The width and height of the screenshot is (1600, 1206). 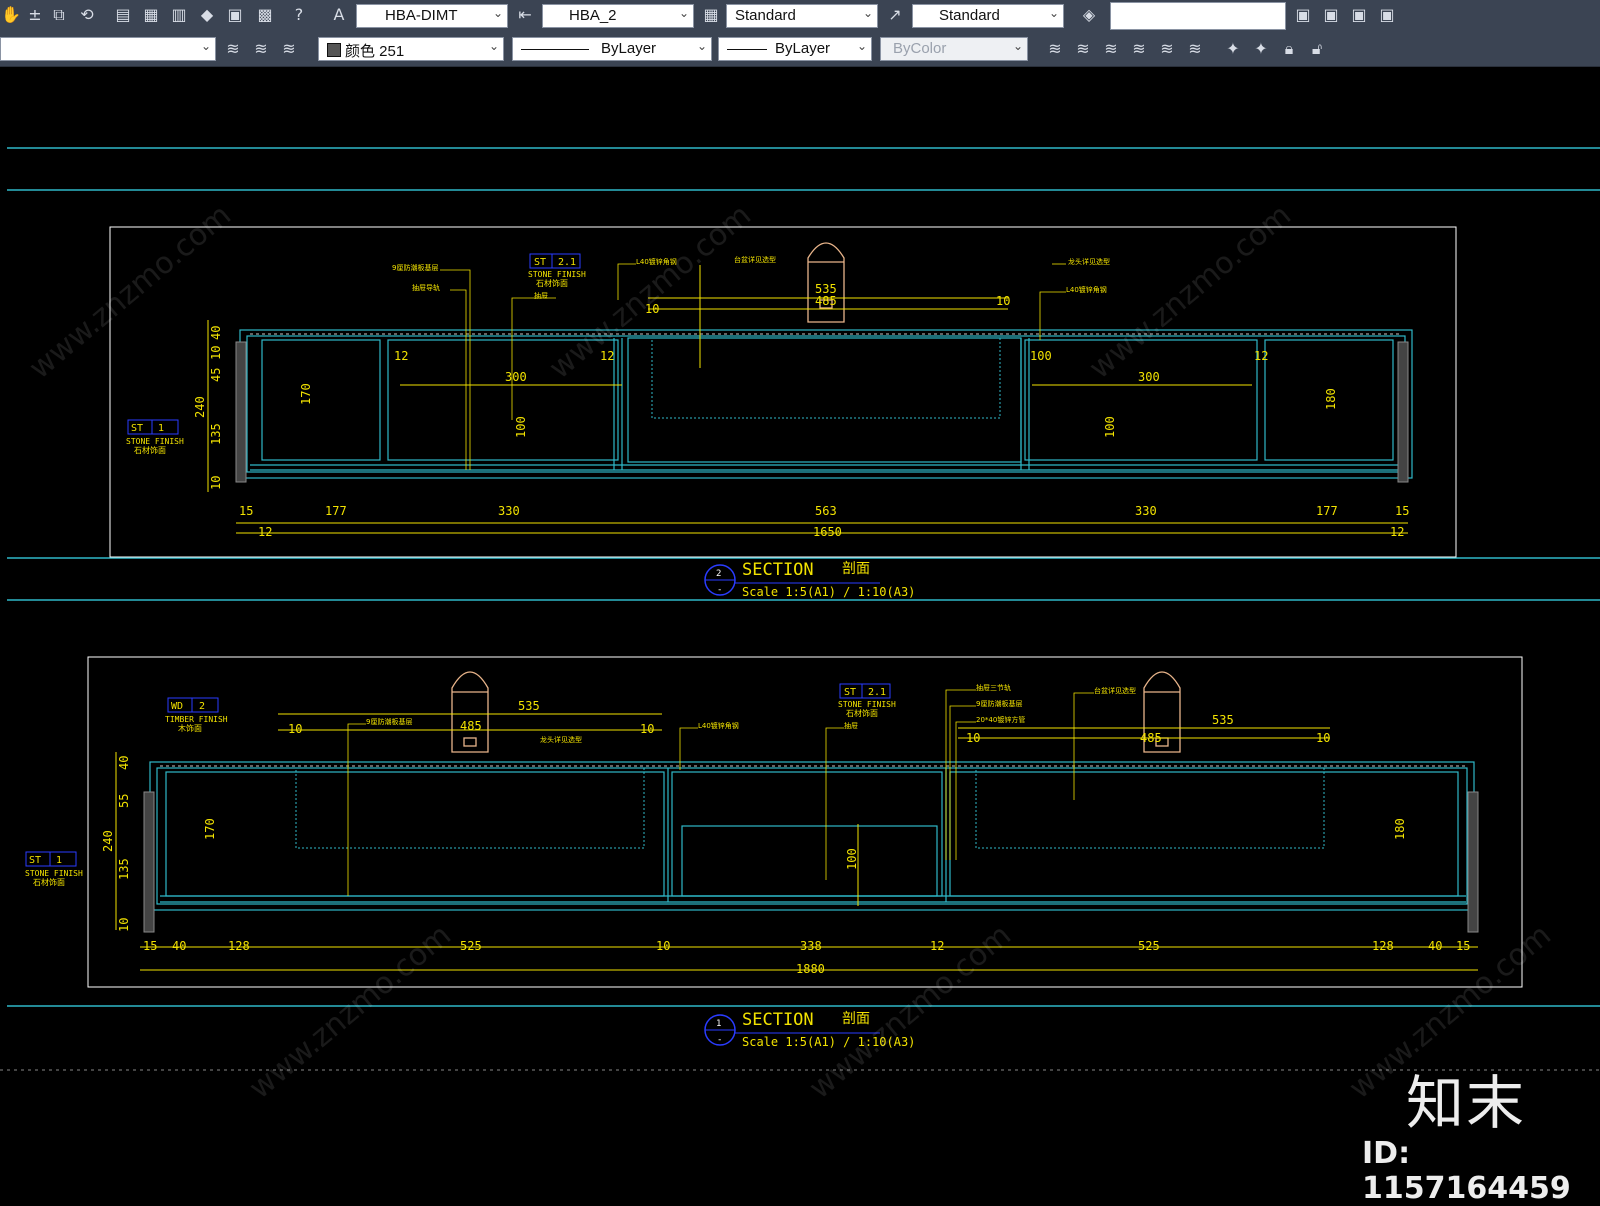 I want to click on properties-icon: ▤, so click(x=123, y=15).